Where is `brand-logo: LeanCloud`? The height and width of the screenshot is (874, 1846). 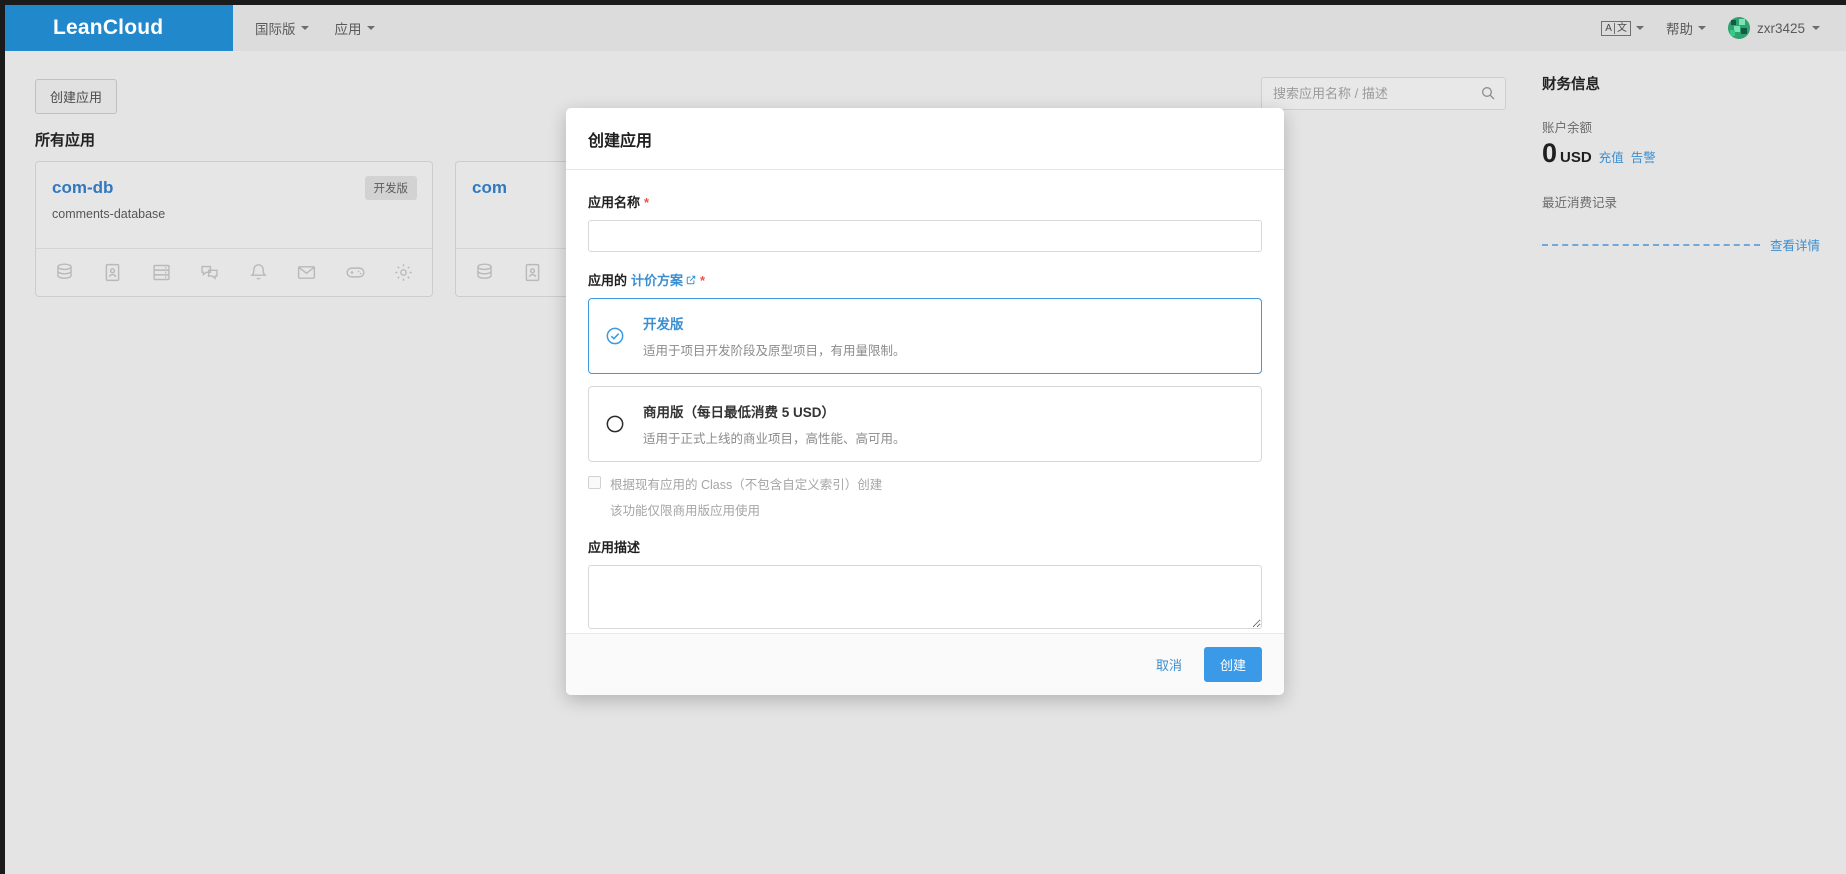 brand-logo: LeanCloud is located at coordinates (119, 28).